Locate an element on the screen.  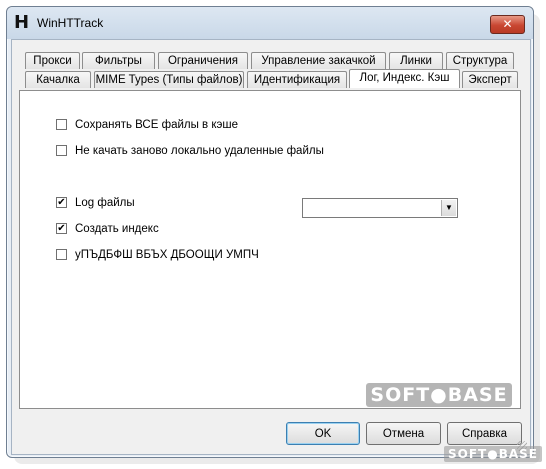
tab-filters: Фильтры is located at coordinates (118, 60).